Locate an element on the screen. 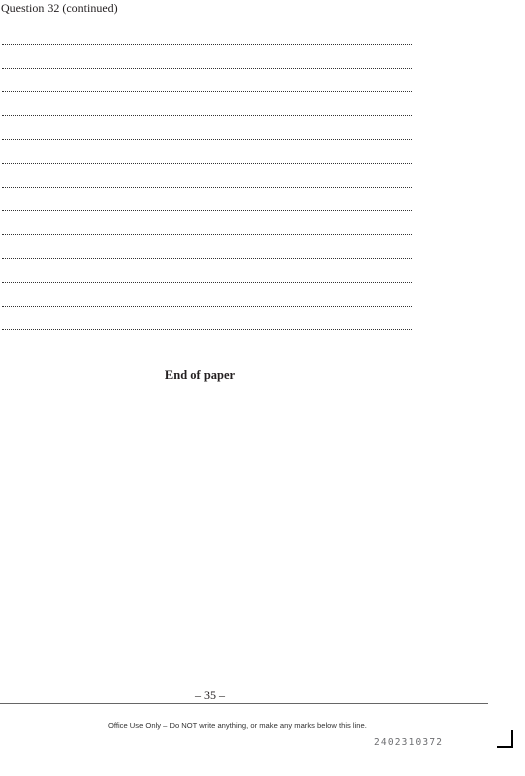 The width and height of the screenshot is (525, 776). barcode-number: 2402310372 is located at coordinates (409, 742).